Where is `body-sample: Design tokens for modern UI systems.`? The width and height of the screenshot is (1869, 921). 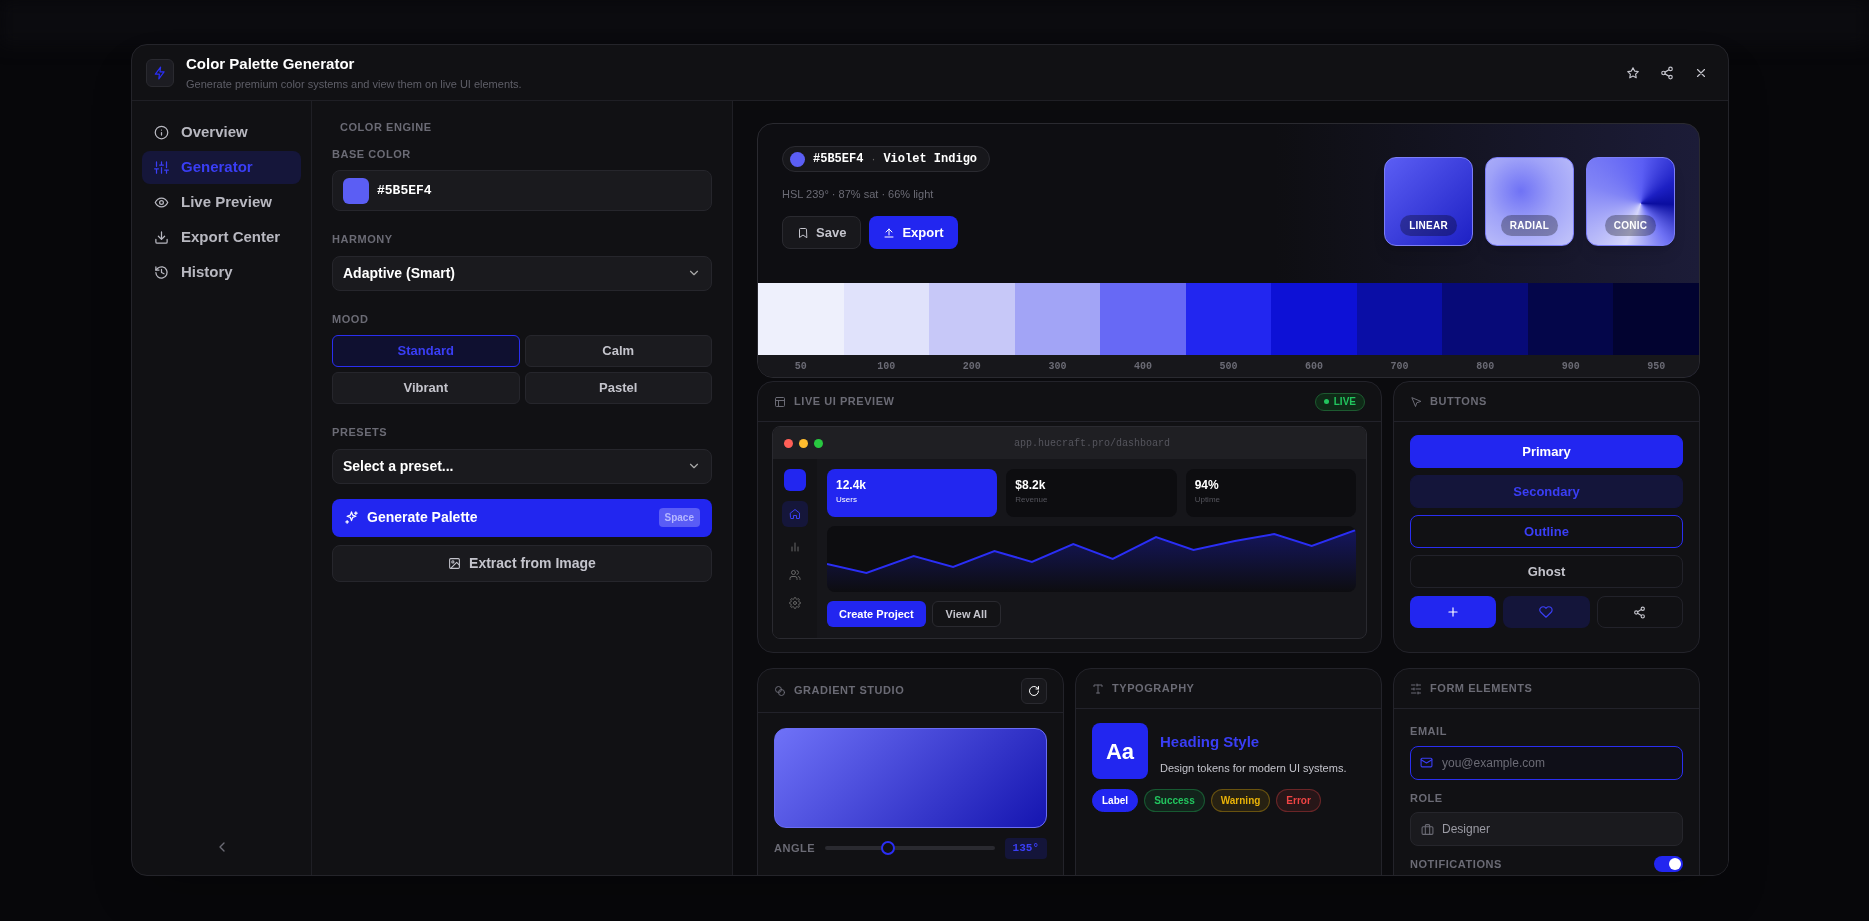
body-sample: Design tokens for modern UI systems. is located at coordinates (1253, 768).